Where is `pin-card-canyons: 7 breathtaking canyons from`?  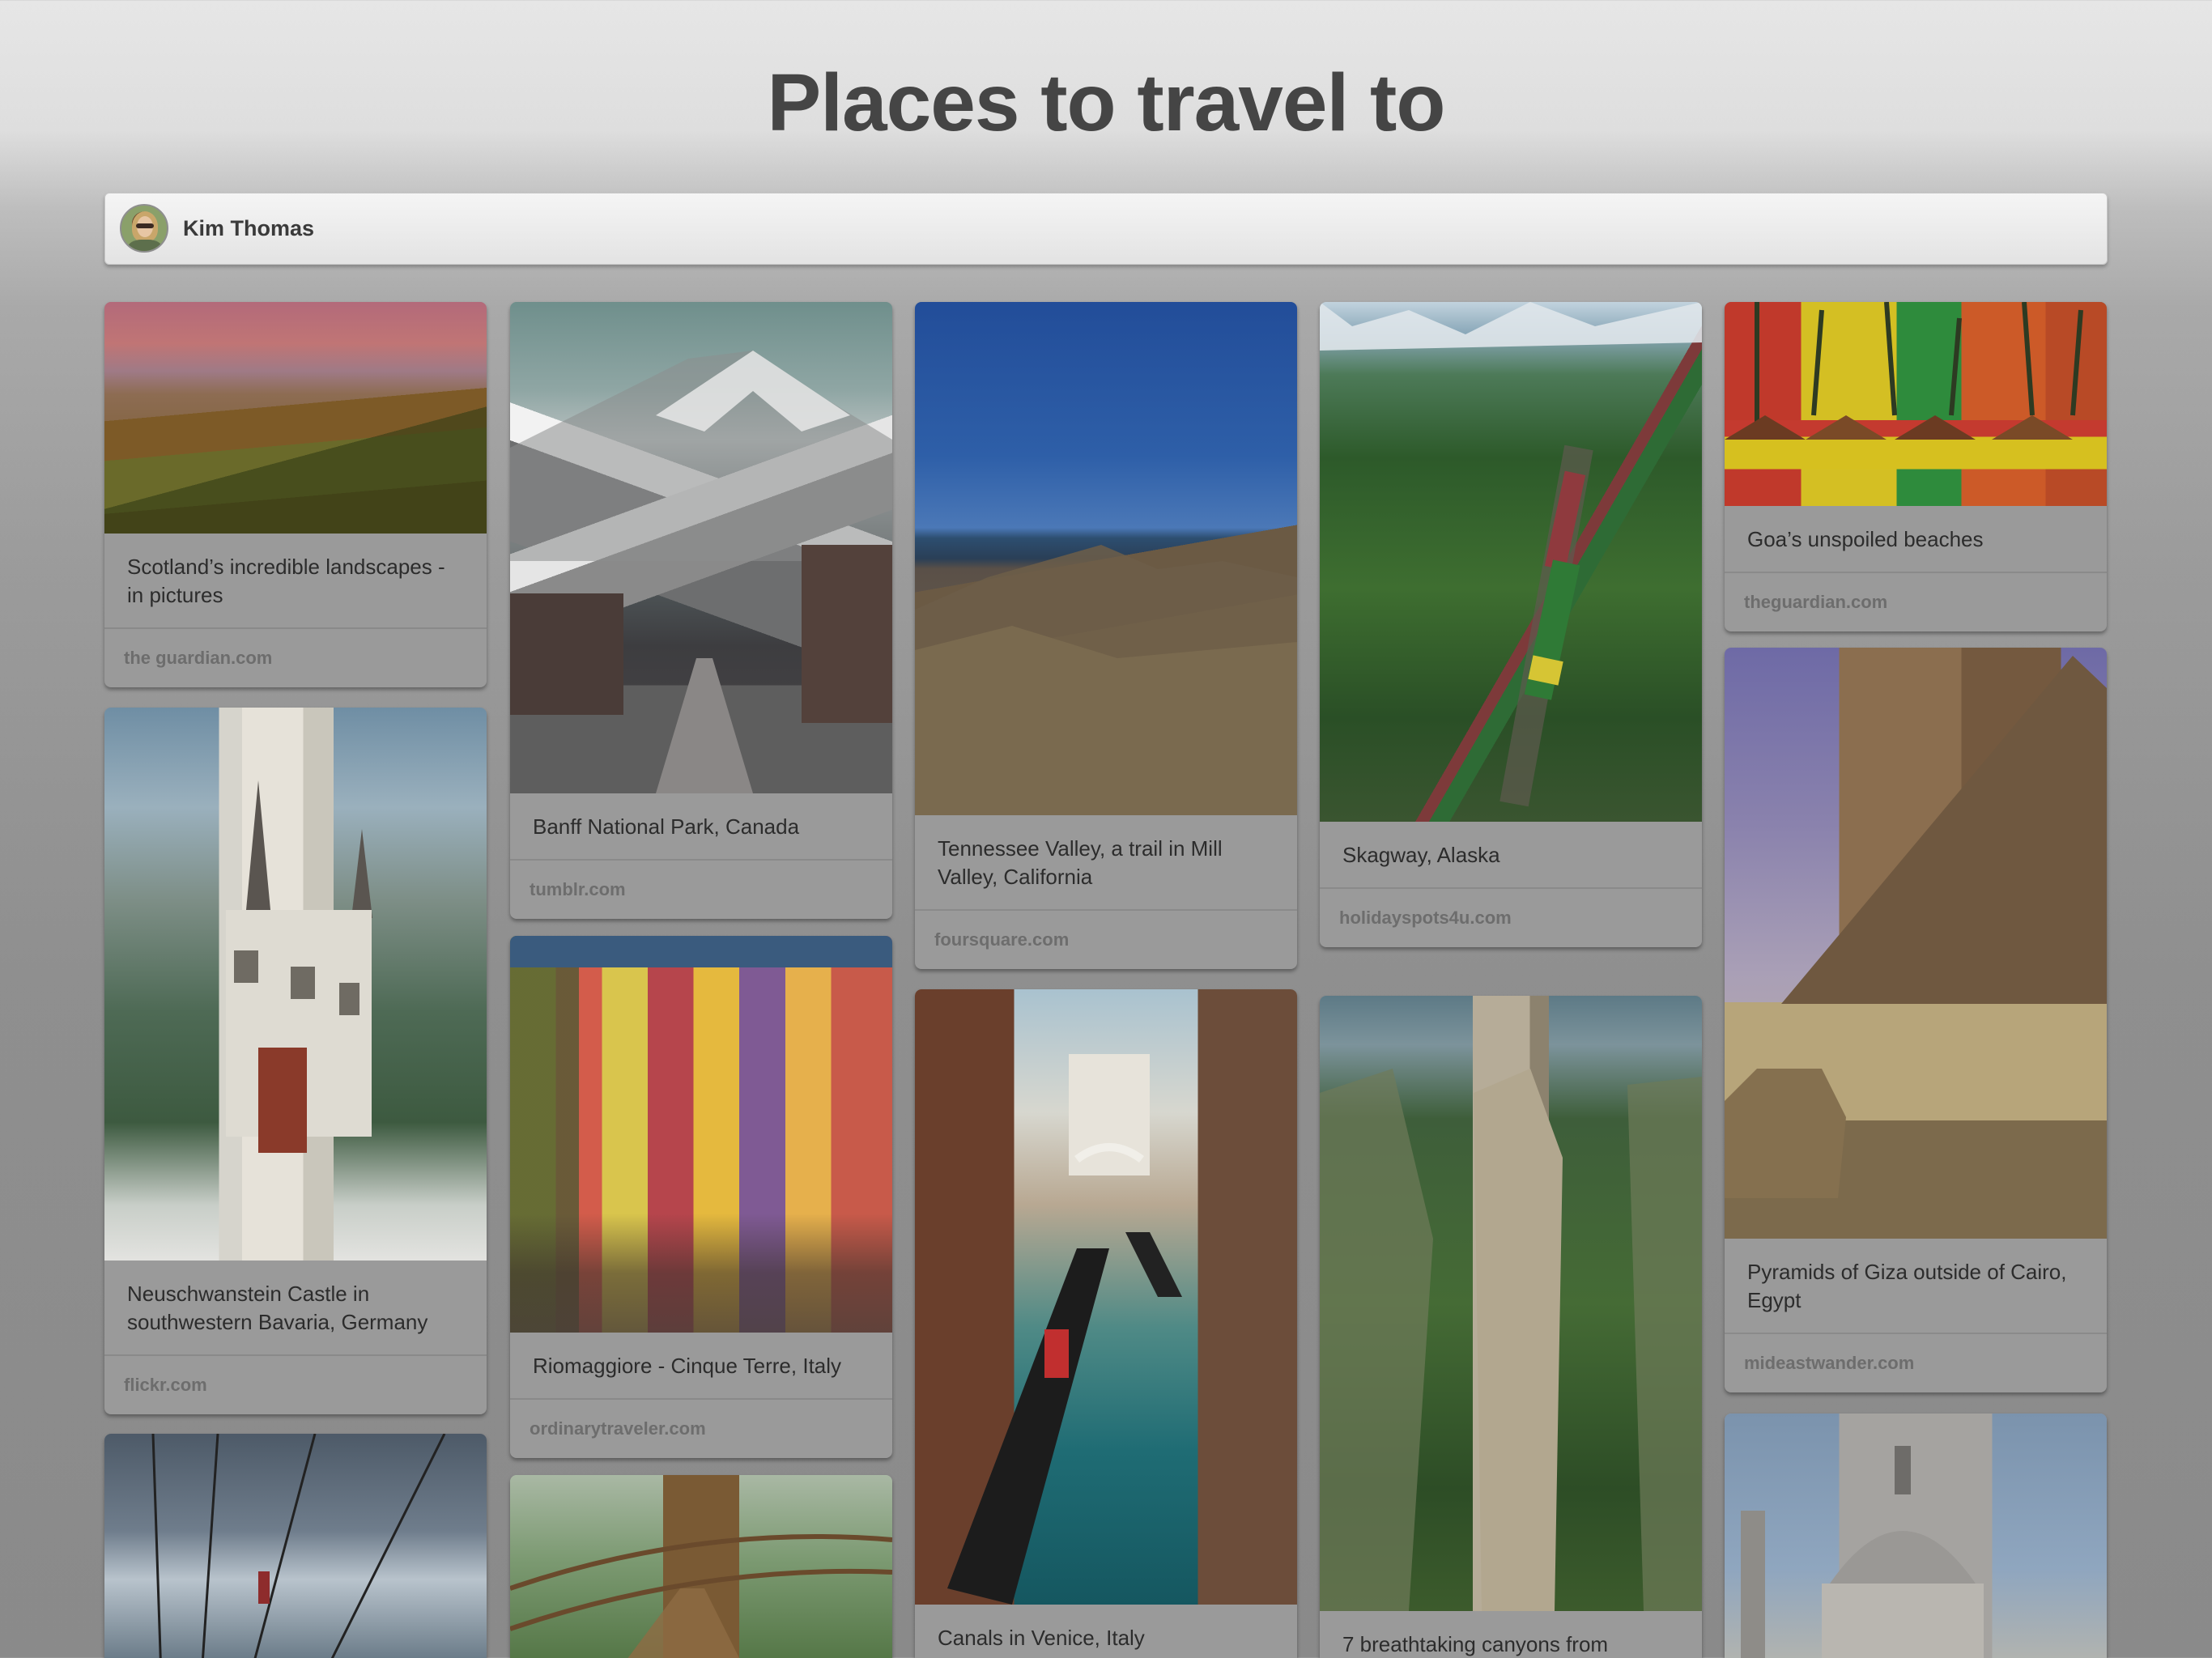
pin-card-canyons: 7 breathtaking canyons from is located at coordinates (1511, 1327).